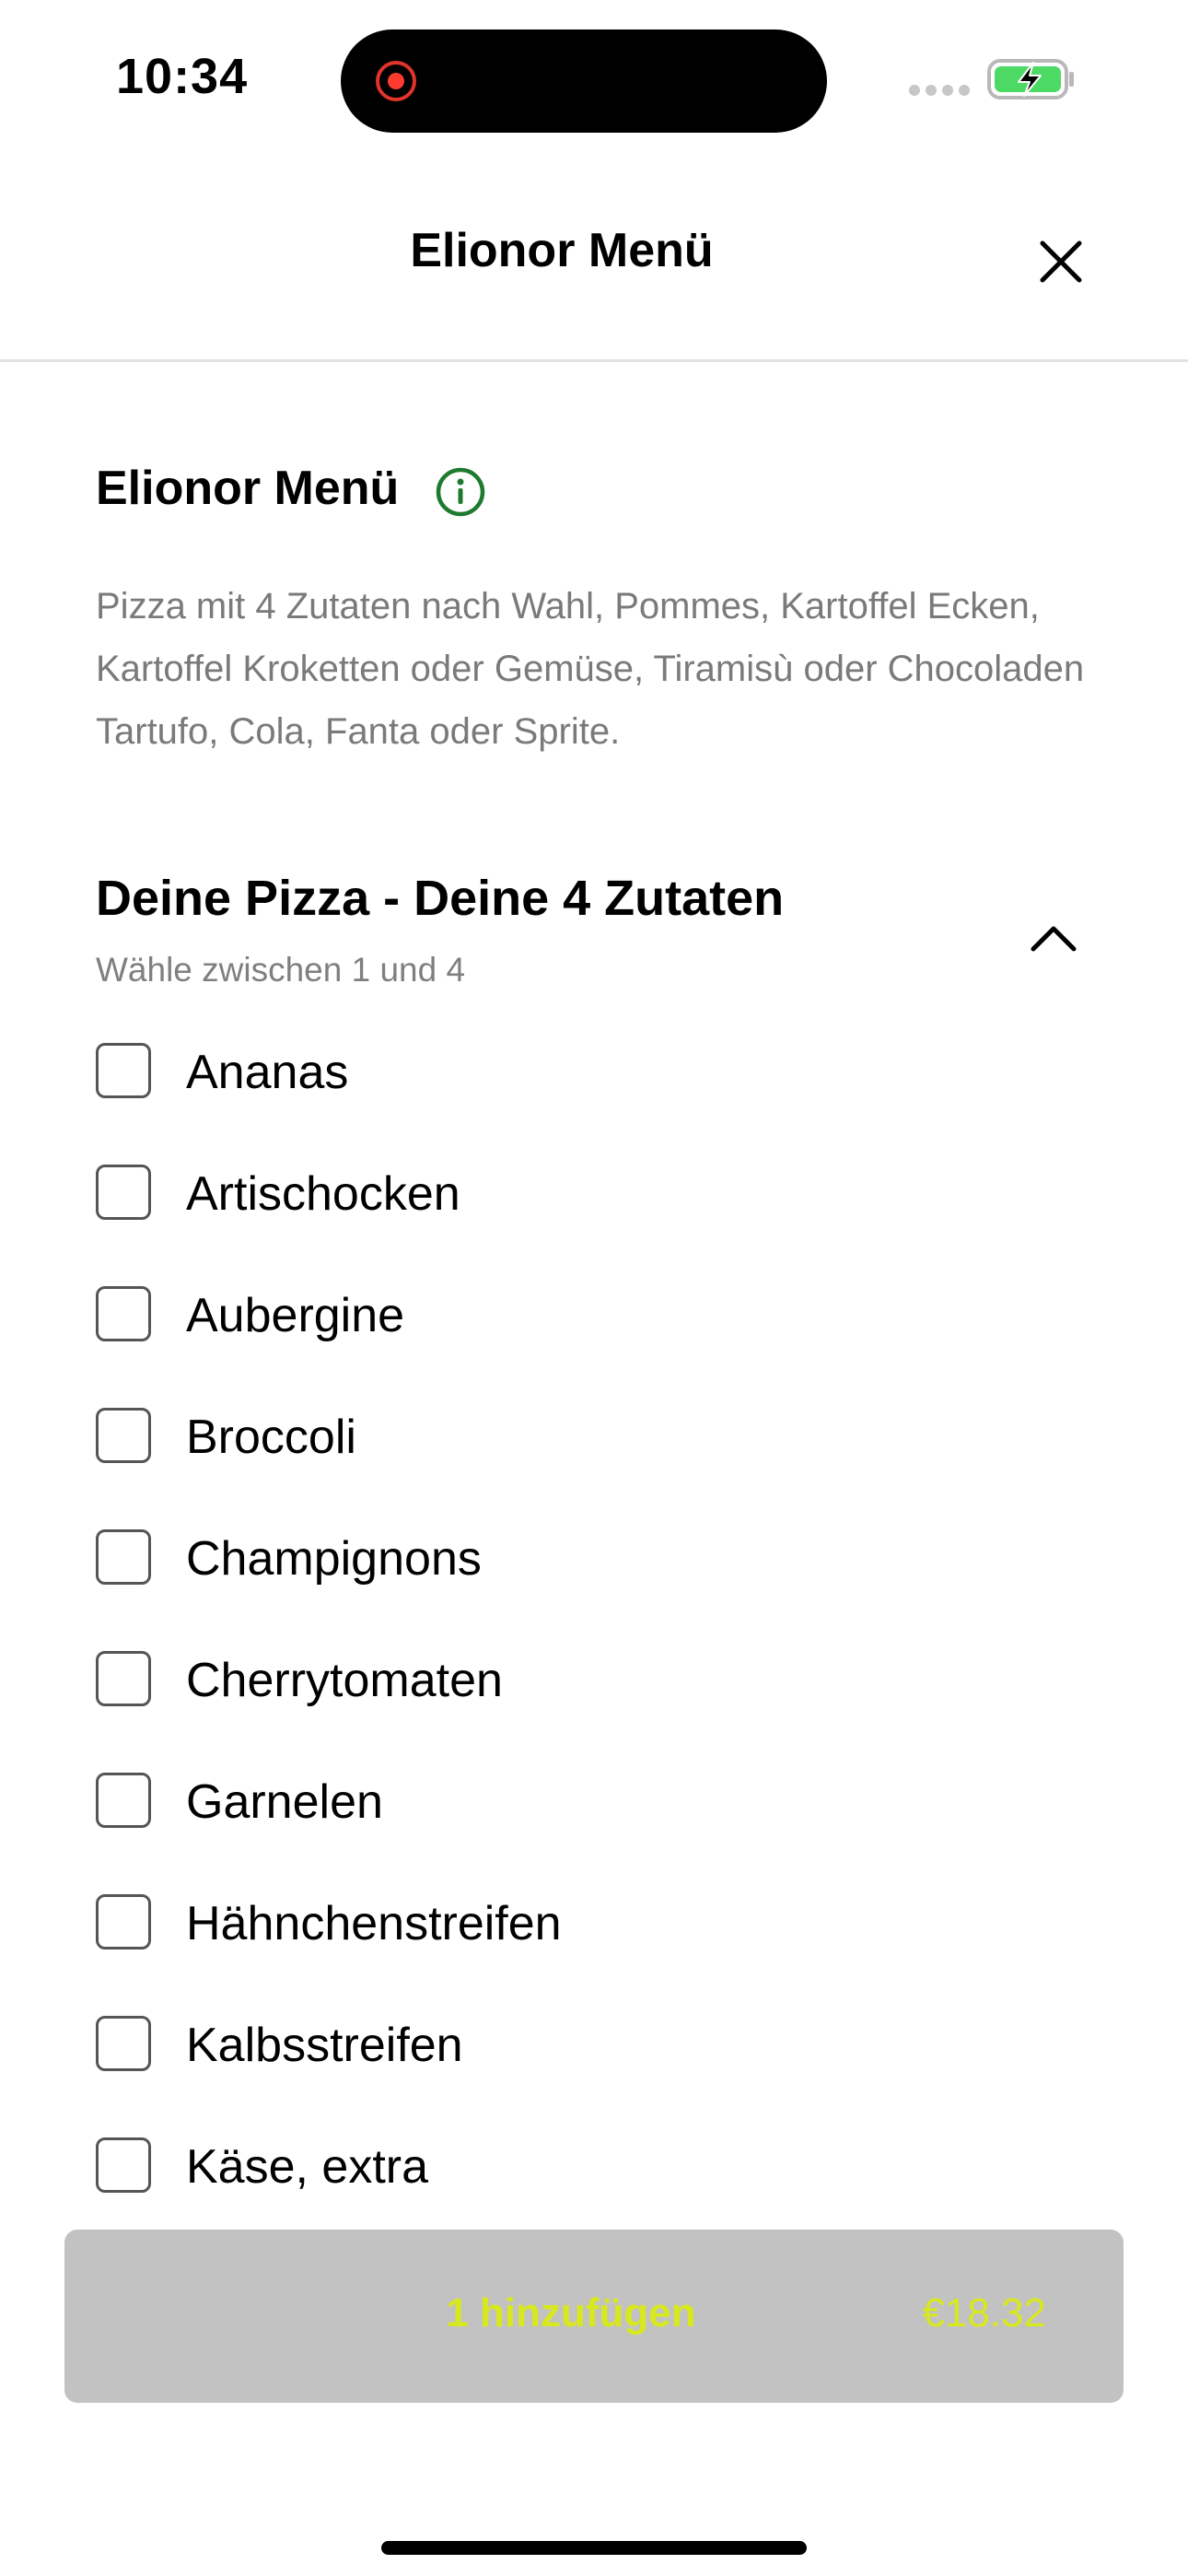 The image size is (1188, 2576). What do you see at coordinates (267, 1072) in the screenshot?
I see `option-label: Ananas` at bounding box center [267, 1072].